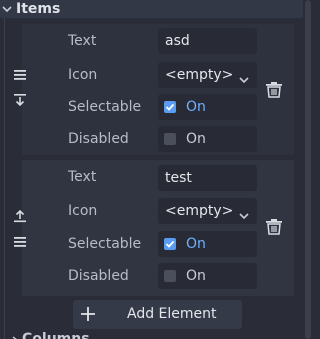 This screenshot has height=339, width=320. What do you see at coordinates (142, 177) in the screenshot?
I see `property-row-text: Text test` at bounding box center [142, 177].